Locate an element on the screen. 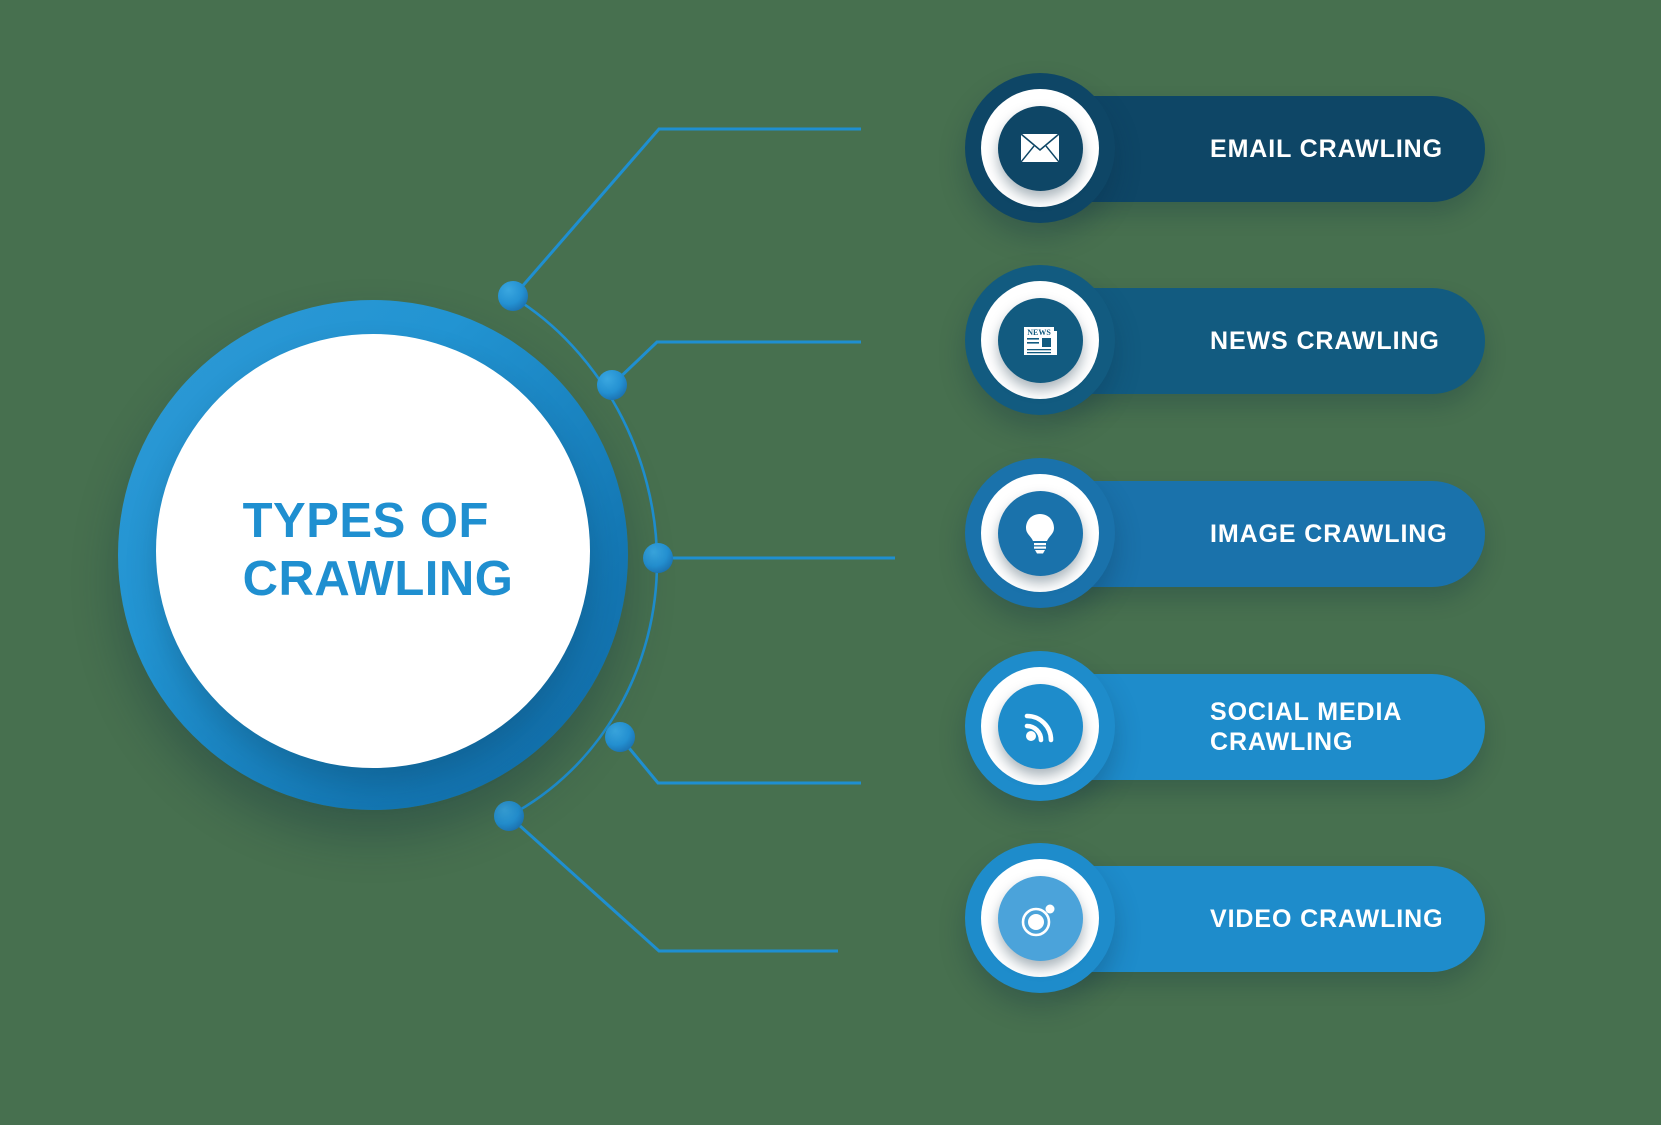  item-badge-email is located at coordinates (1040, 148).